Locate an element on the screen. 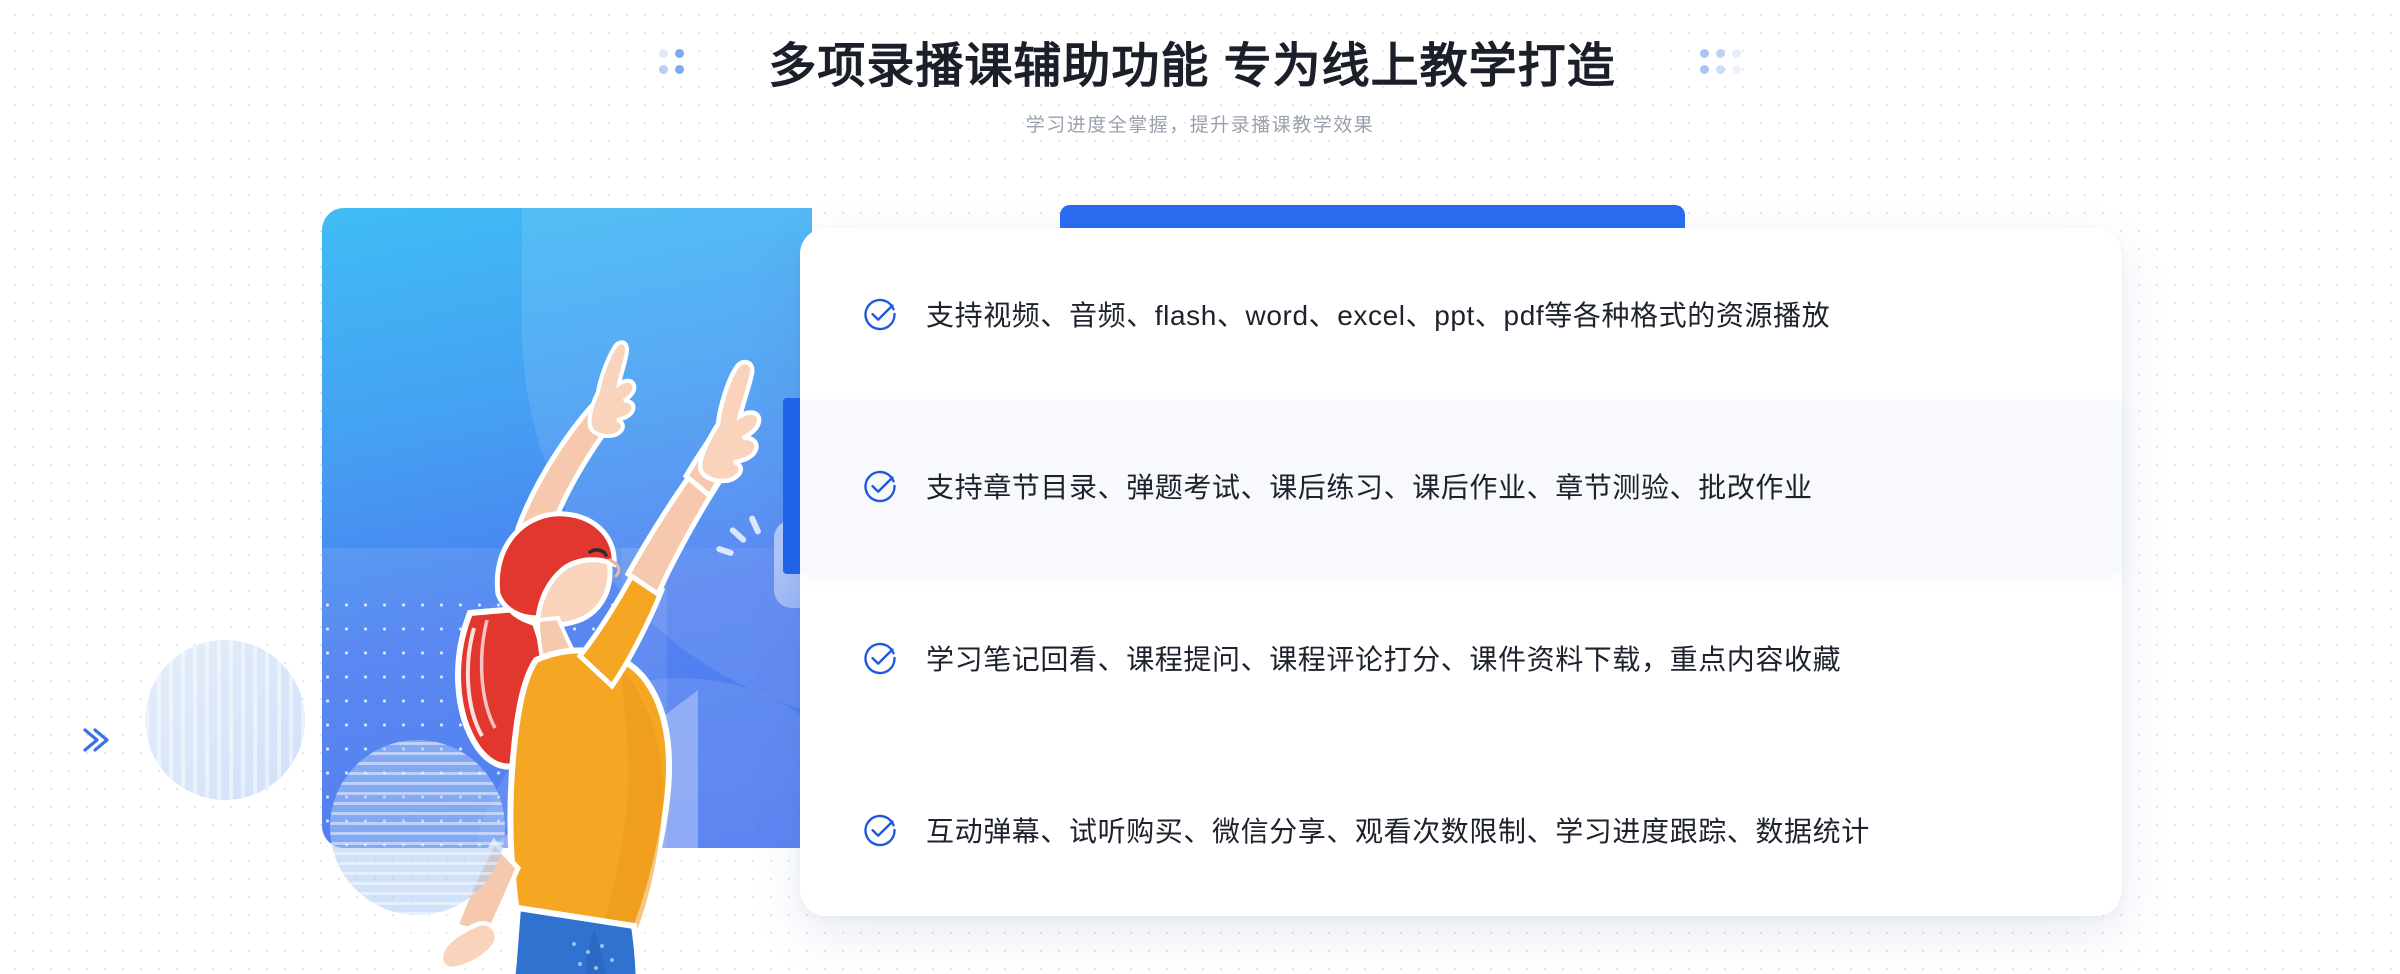  feature-row-3: 学习笔记回看、课程提问、课程评论打分、课件资料下载，重点内容收藏 is located at coordinates (1461, 658).